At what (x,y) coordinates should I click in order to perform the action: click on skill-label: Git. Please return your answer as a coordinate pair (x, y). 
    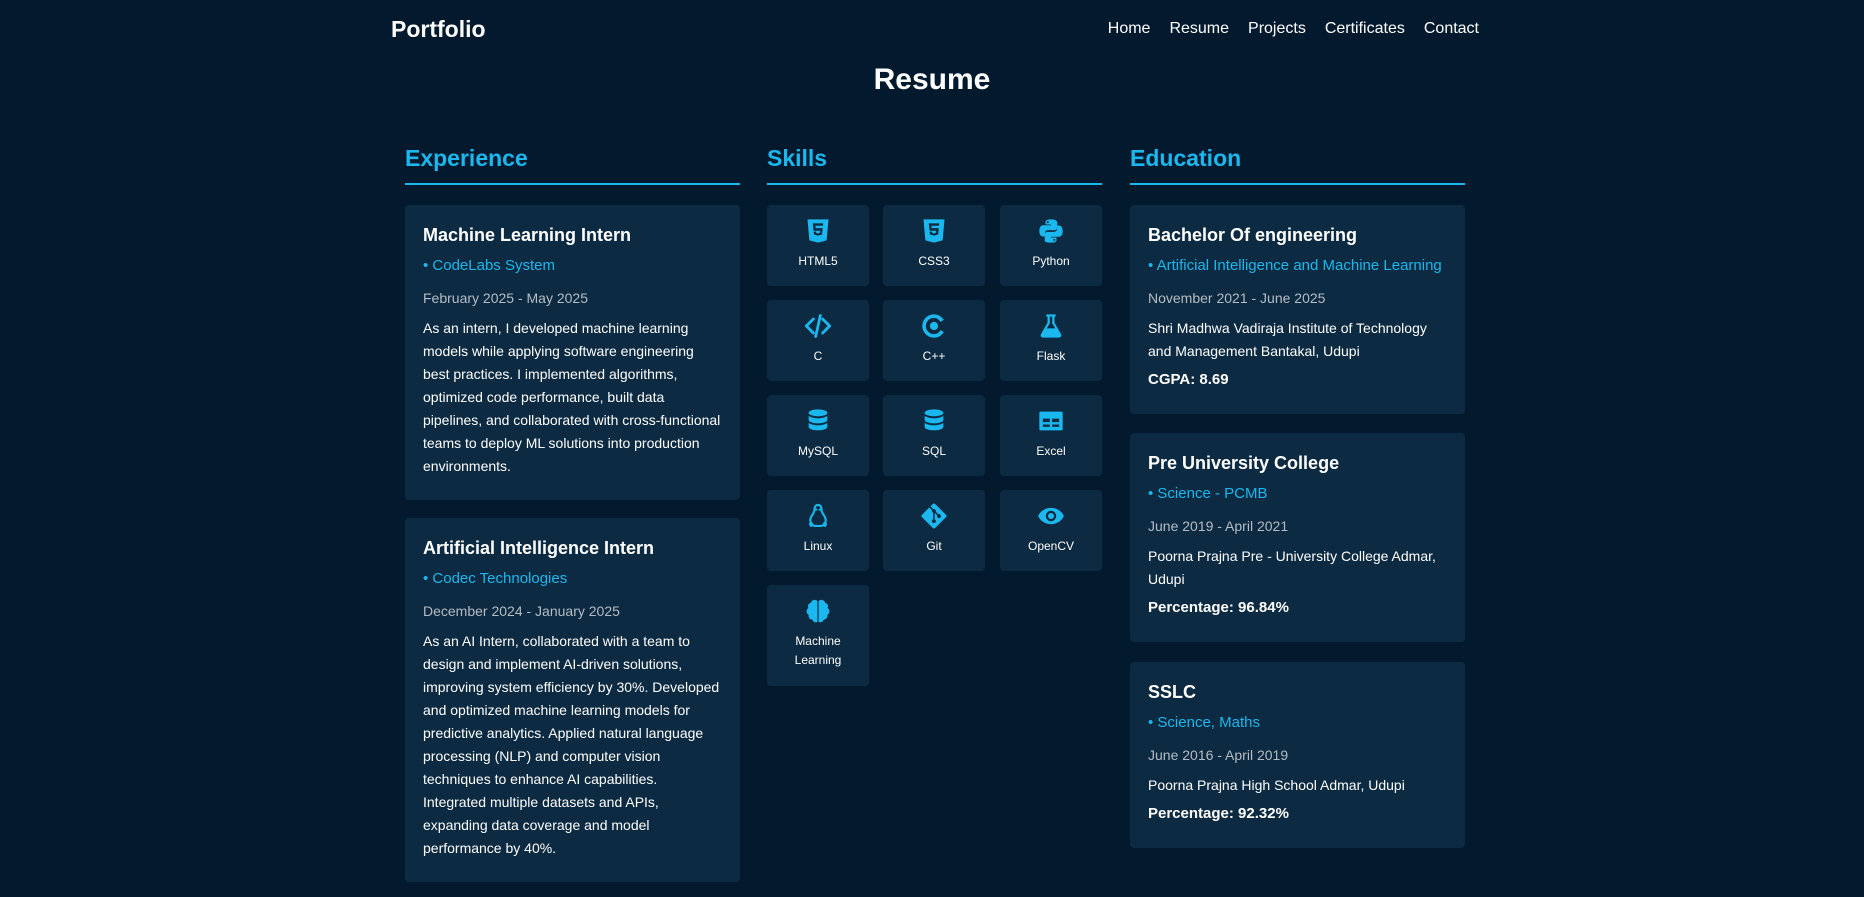
    Looking at the image, I should click on (934, 546).